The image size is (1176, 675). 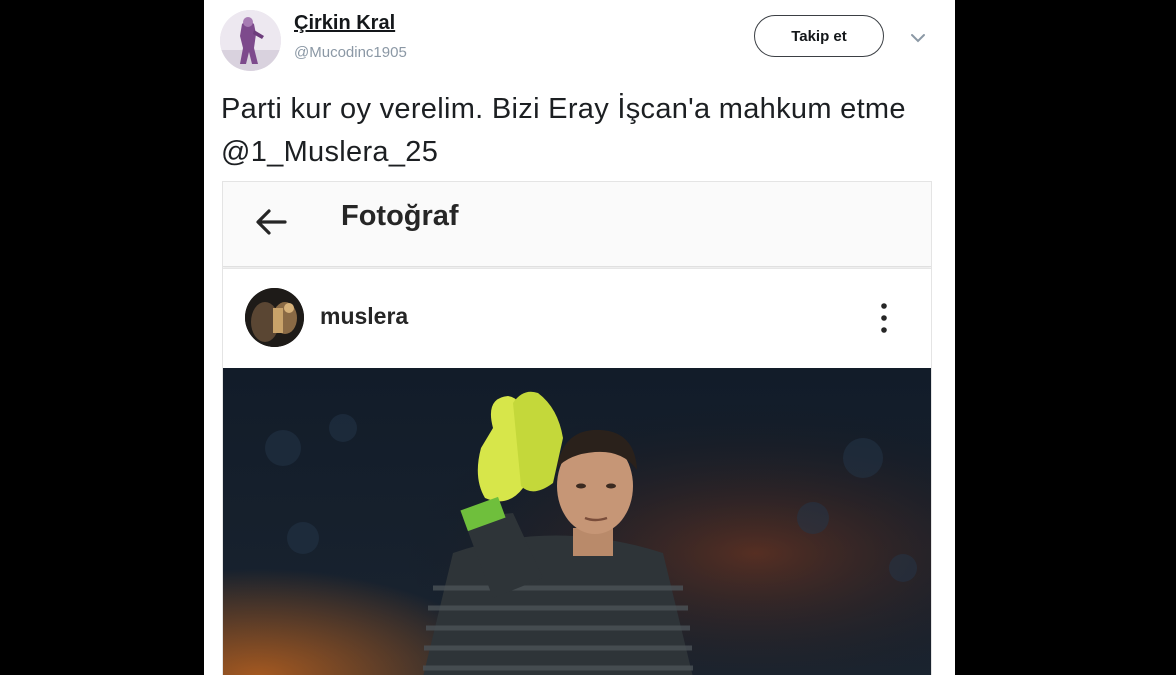 I want to click on post-avatar, so click(x=274, y=317).